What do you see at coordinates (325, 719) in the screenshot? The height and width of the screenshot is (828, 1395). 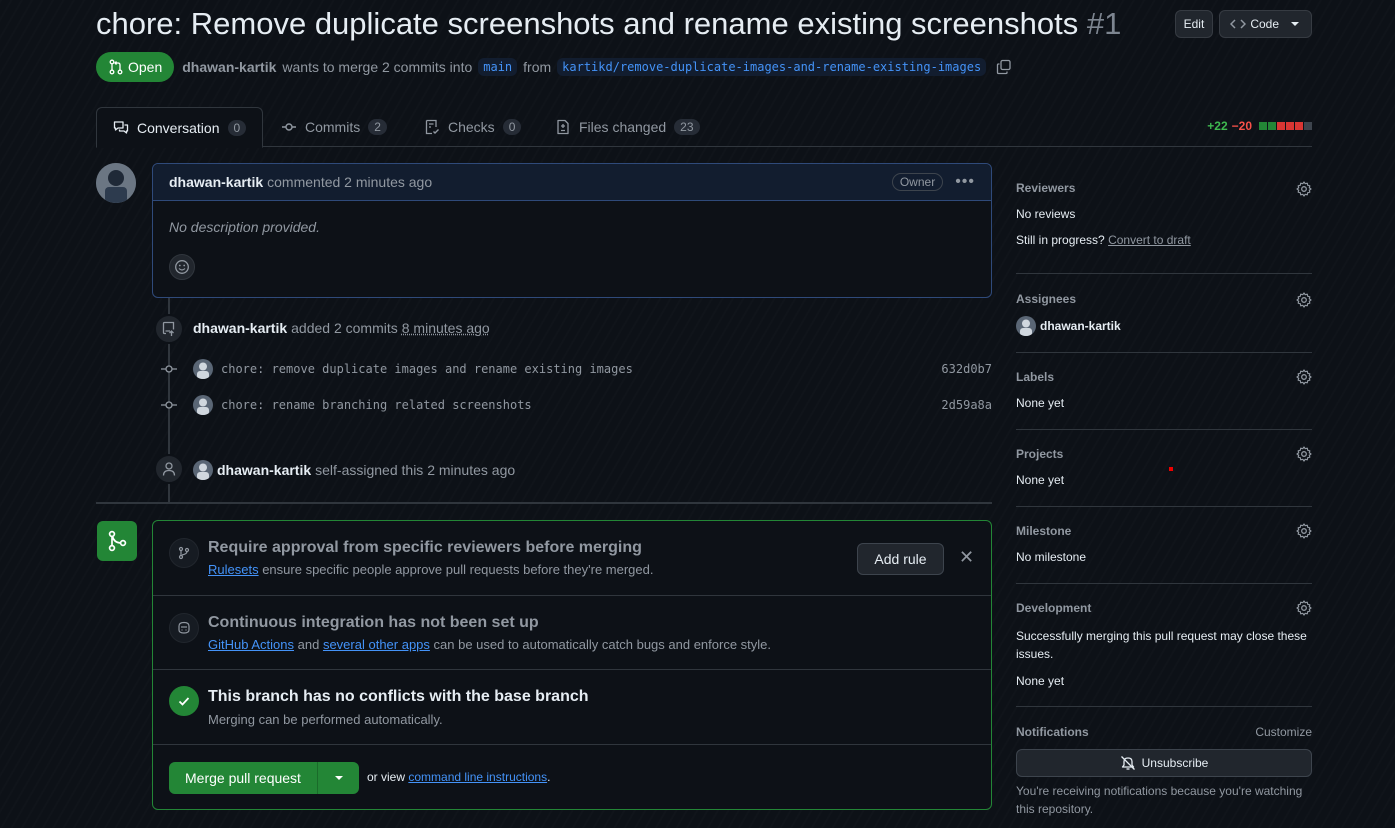 I see `conflicts-text: Merging can be performed automatically.` at bounding box center [325, 719].